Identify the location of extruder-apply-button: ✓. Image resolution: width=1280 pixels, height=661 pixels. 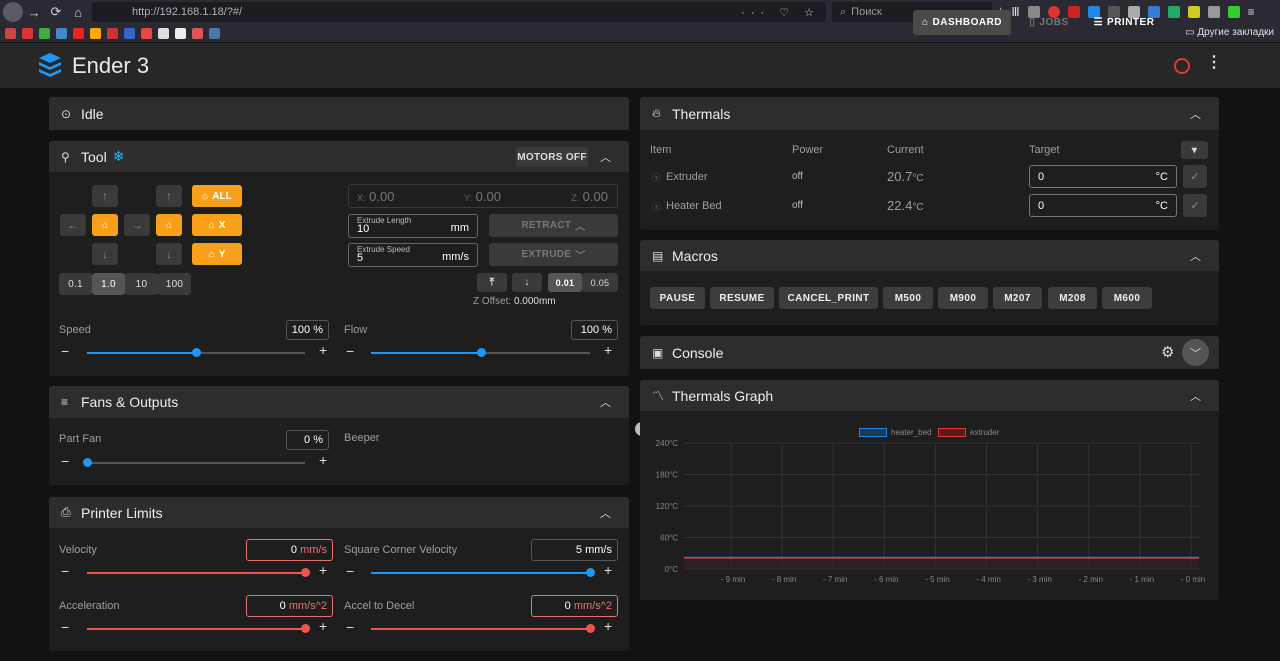
(1195, 176).